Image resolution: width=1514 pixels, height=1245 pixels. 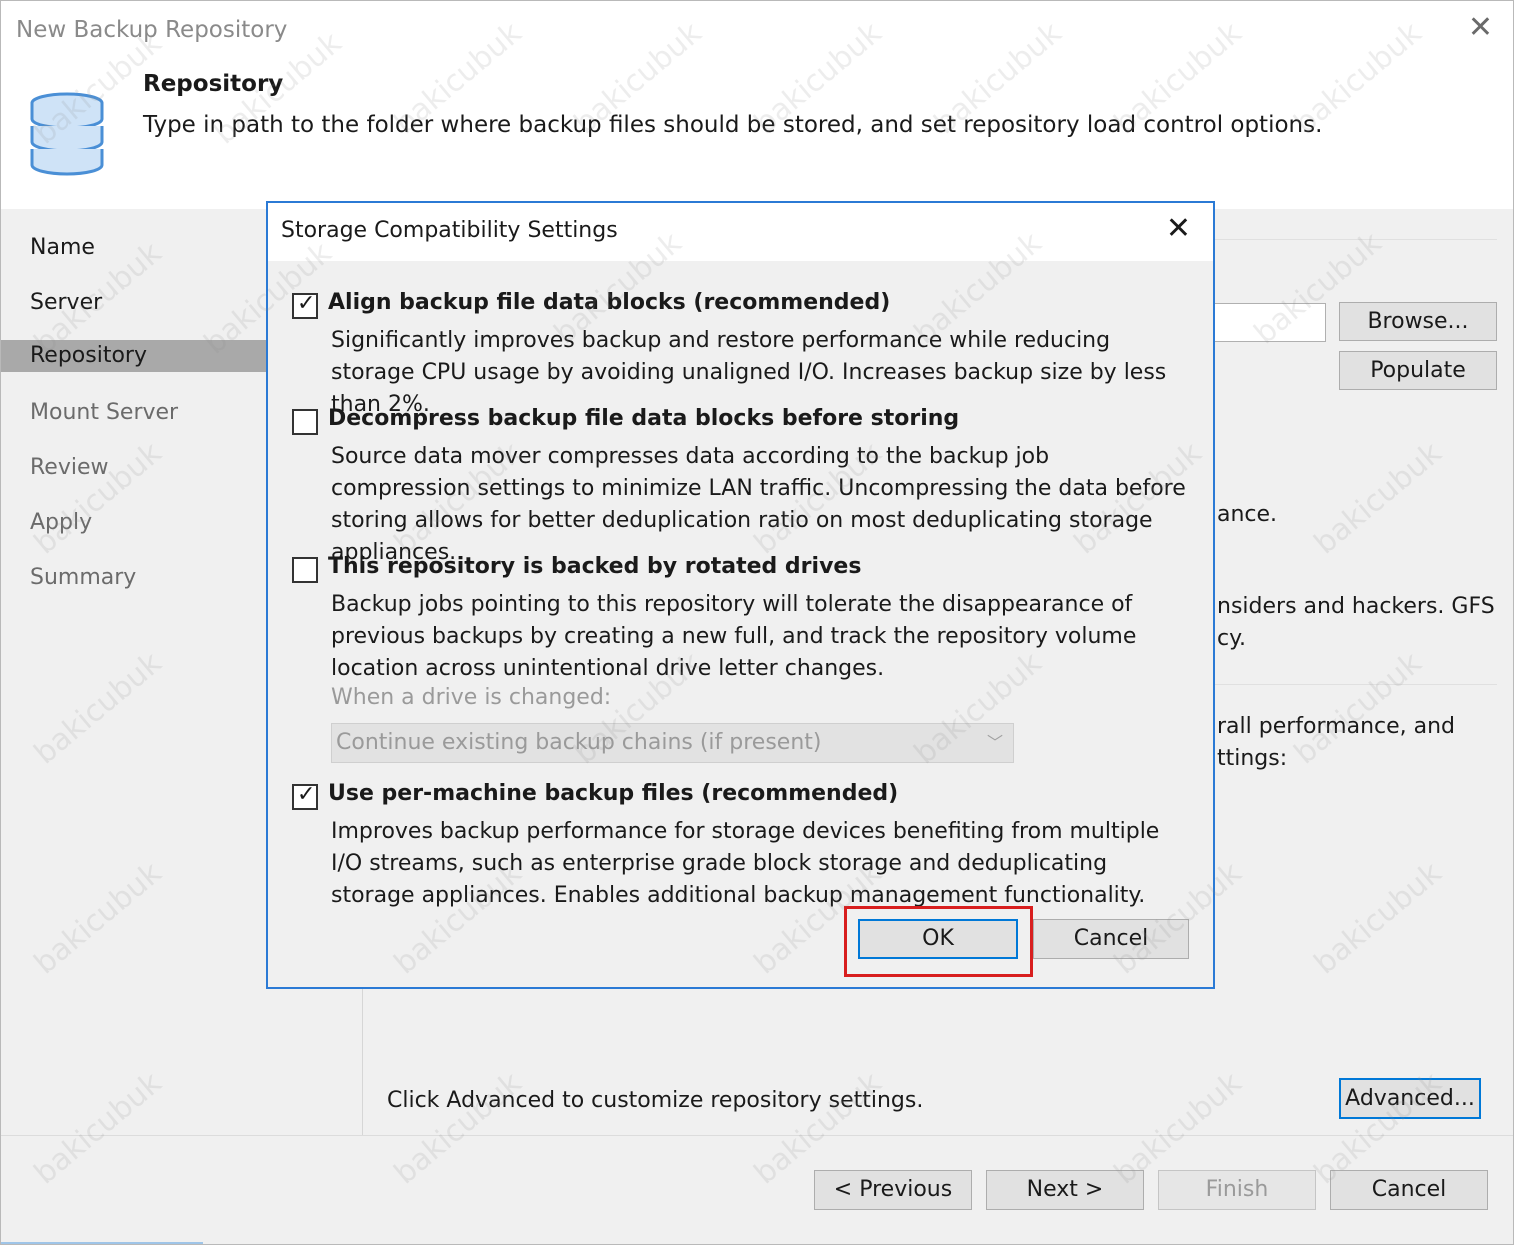 I want to click on rotated-drives-checkbox, so click(x=305, y=570).